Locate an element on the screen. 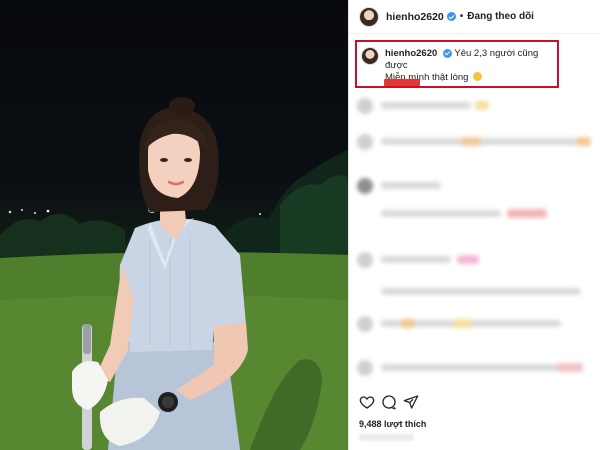 The width and height of the screenshot is (600, 450). caption-red-tag is located at coordinates (402, 82).